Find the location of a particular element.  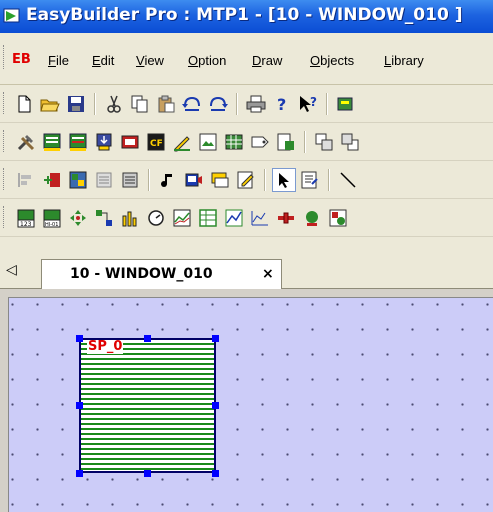

resize-handle-ne is located at coordinates (215, 338).